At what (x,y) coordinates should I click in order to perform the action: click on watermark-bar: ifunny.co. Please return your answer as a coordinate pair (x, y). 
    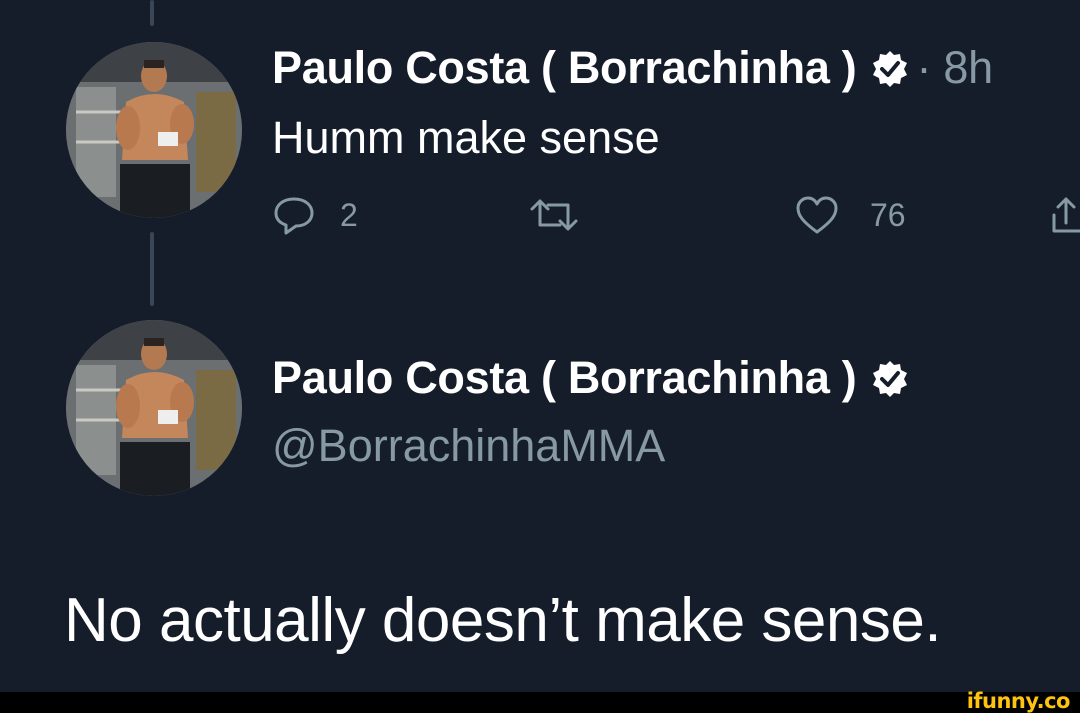
    Looking at the image, I should click on (540, 701).